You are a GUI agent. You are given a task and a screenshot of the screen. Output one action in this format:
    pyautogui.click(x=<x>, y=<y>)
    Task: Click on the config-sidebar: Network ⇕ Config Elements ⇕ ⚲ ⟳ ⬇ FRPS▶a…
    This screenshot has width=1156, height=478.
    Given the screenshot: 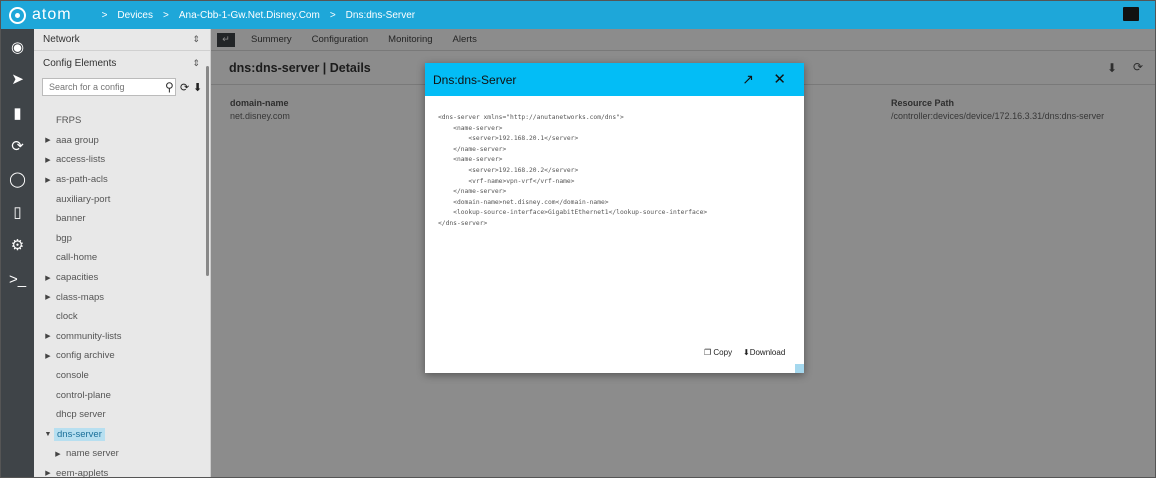 What is the action you would take?
    pyautogui.click(x=122, y=253)
    